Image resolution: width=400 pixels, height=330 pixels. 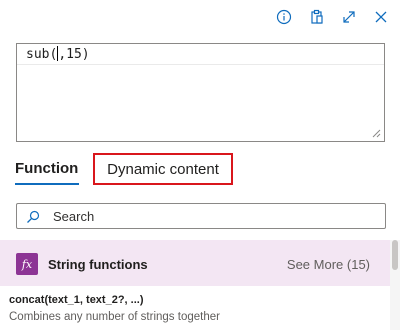 I want to click on search-placeholder: Search, so click(x=74, y=216).